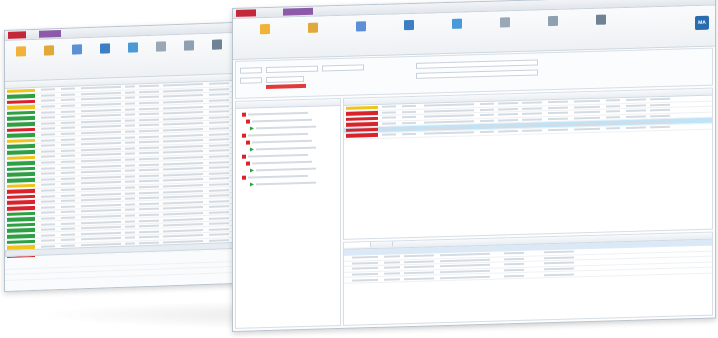 This screenshot has width=718, height=338. I want to click on document-icon, so click(553, 21).